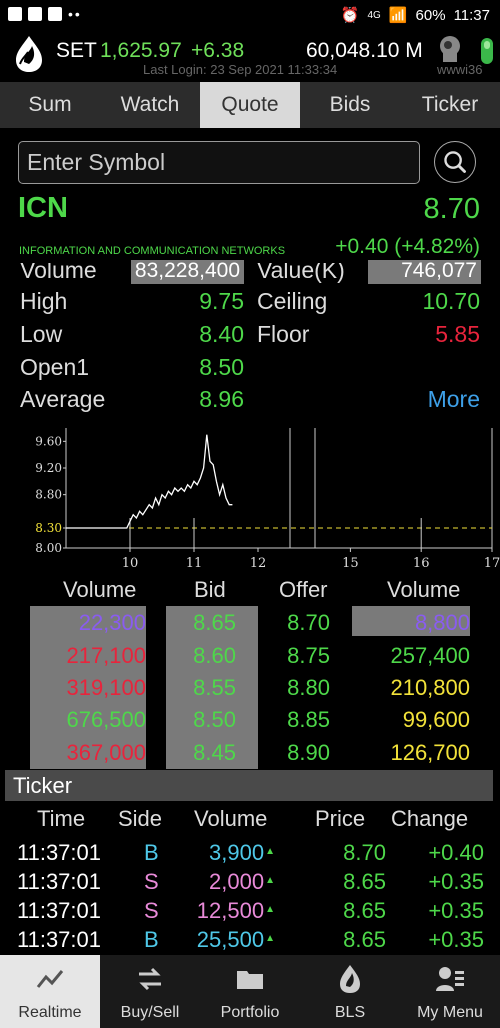 The height and width of the screenshot is (1028, 500). I want to click on offer-volume-cell: 257,400, so click(430, 656).